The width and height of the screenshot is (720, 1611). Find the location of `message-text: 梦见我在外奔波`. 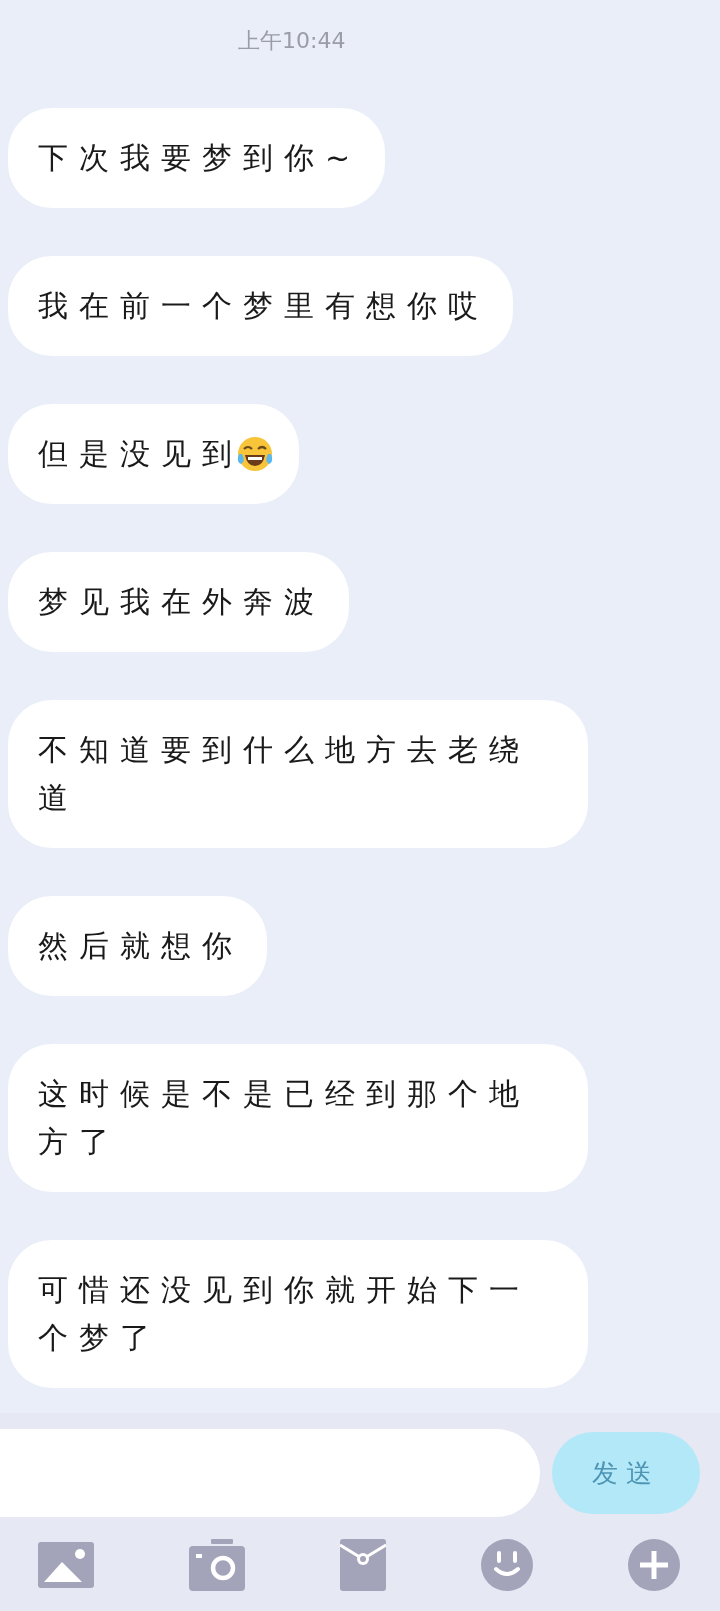

message-text: 梦见我在外奔波 is located at coordinates (181, 602).